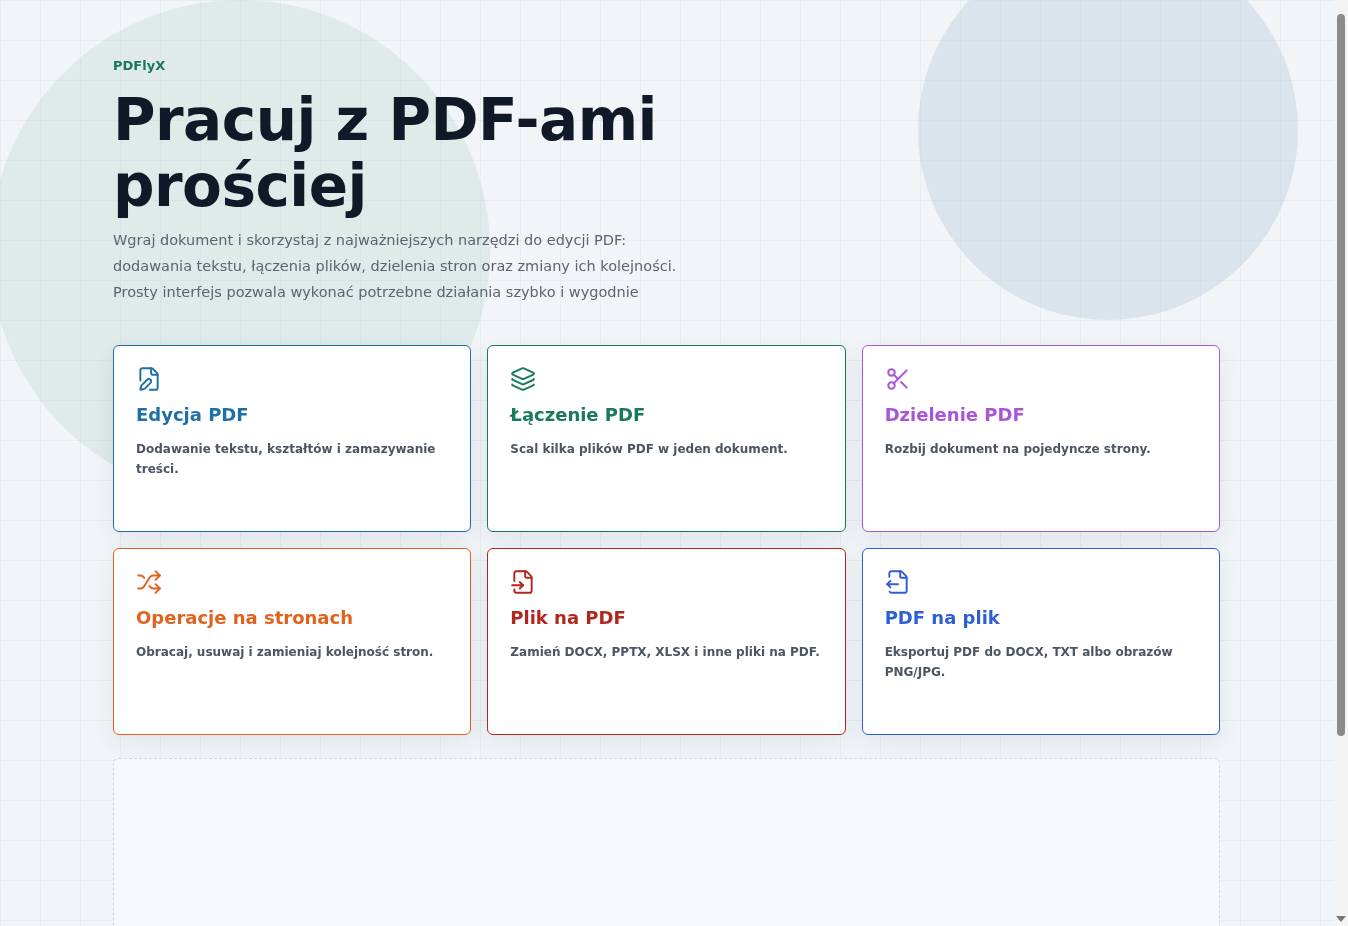 The height and width of the screenshot is (926, 1348). What do you see at coordinates (666, 641) in the screenshot?
I see `tool-card: Plik na PDF Zamień DOCX, PPTX, XLSX i inne pliki na PDF.` at bounding box center [666, 641].